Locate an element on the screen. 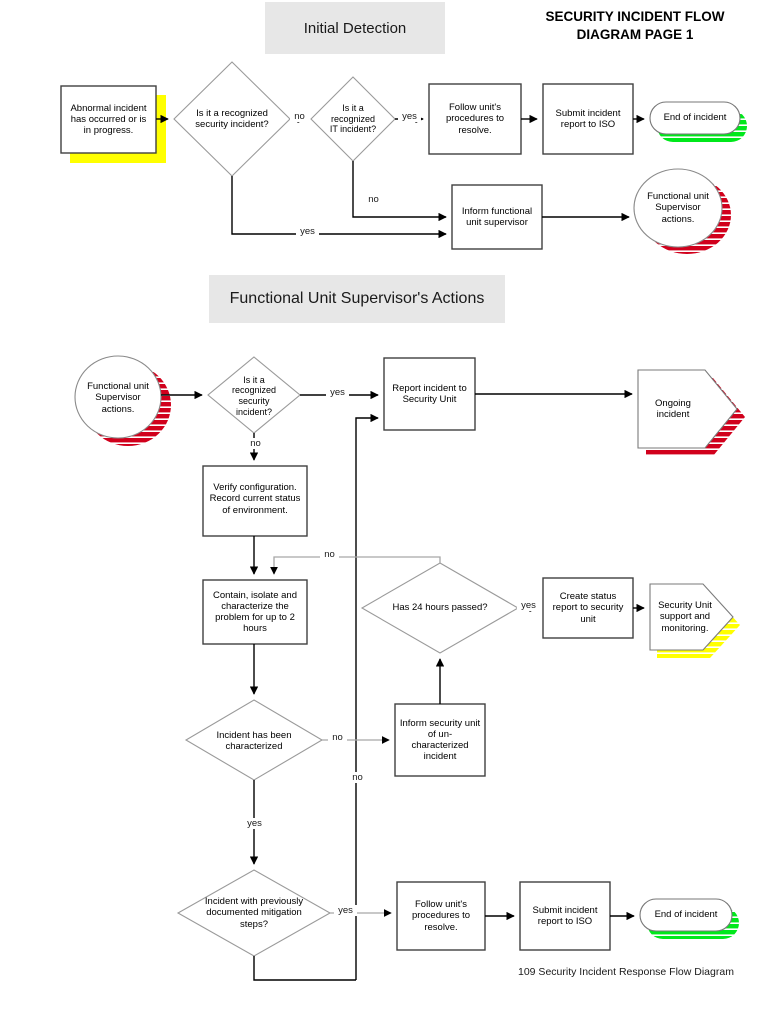  node-abnormal-incident is located at coordinates (113, 124).